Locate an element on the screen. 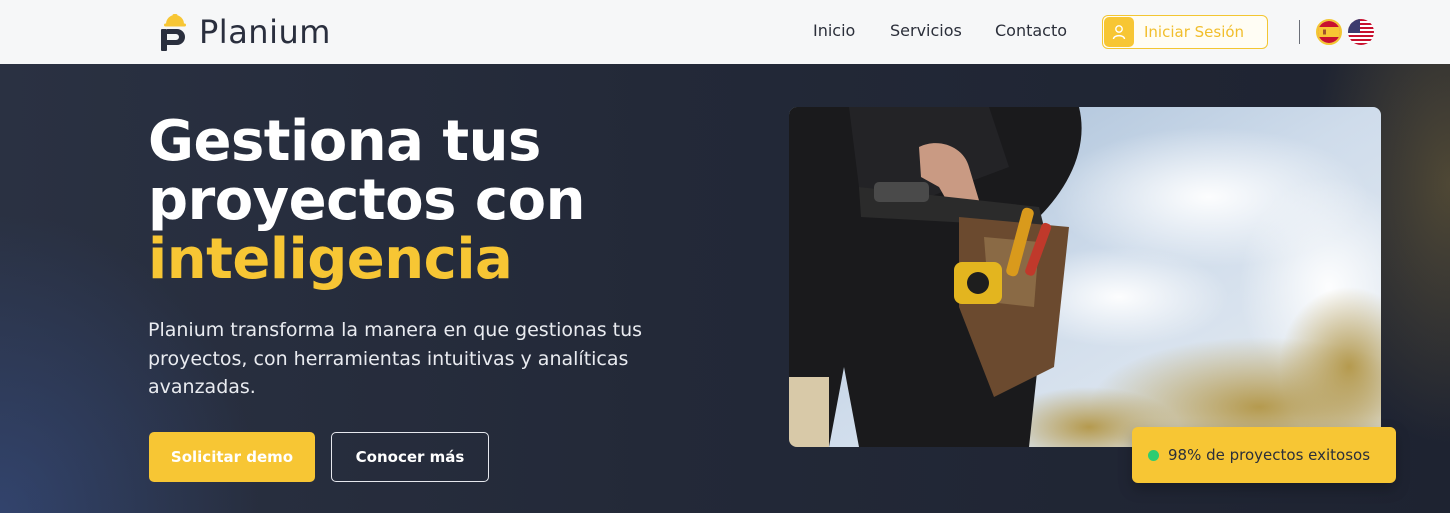  brand-logo: Planium is located at coordinates (244, 32).